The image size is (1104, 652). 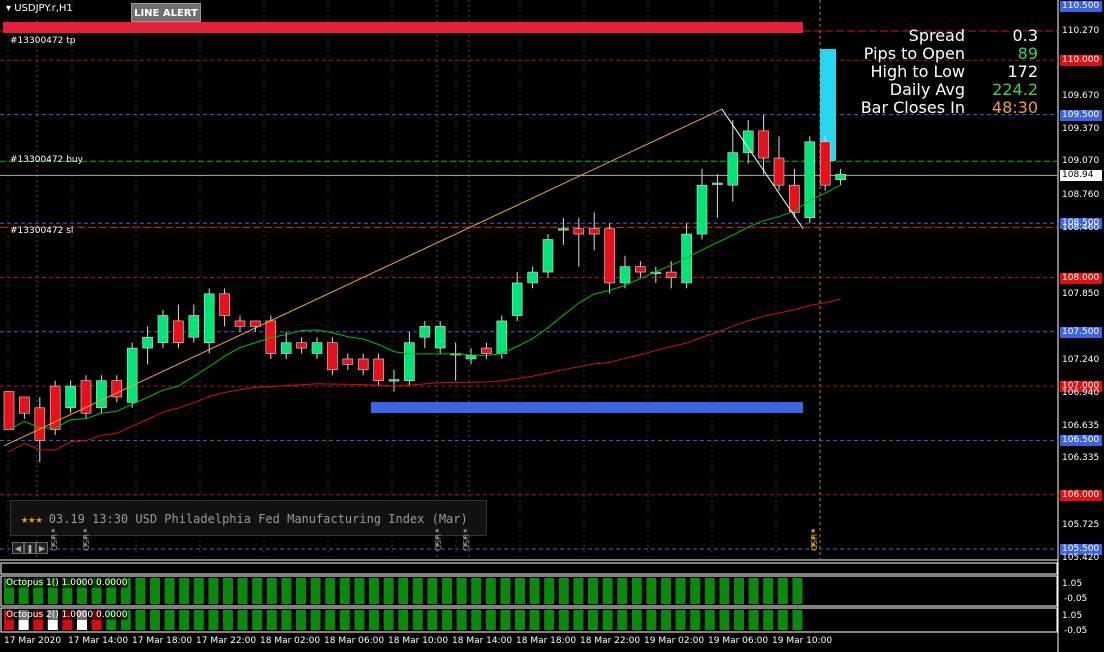 I want to click on symbol-label: ▾ USDJPY.r,H1, so click(x=39, y=8).